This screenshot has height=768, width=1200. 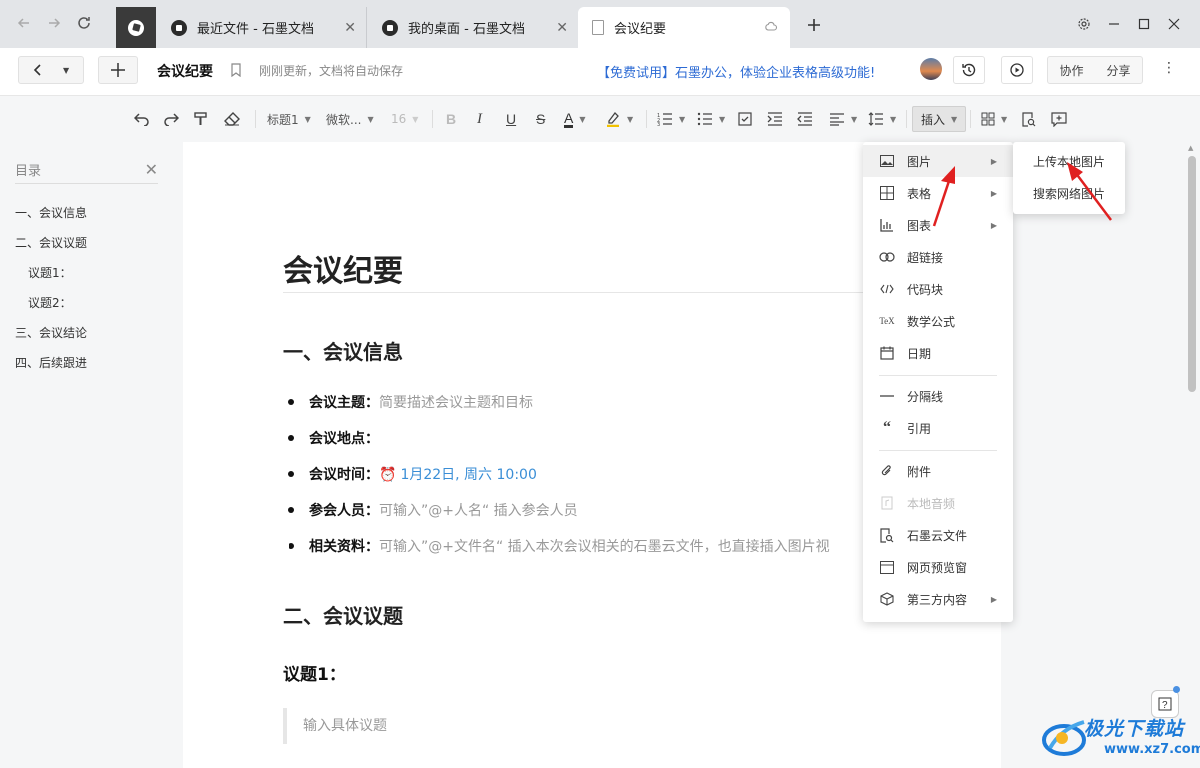 I want to click on menu-item-divider-line: 分隔线, so click(x=938, y=396).